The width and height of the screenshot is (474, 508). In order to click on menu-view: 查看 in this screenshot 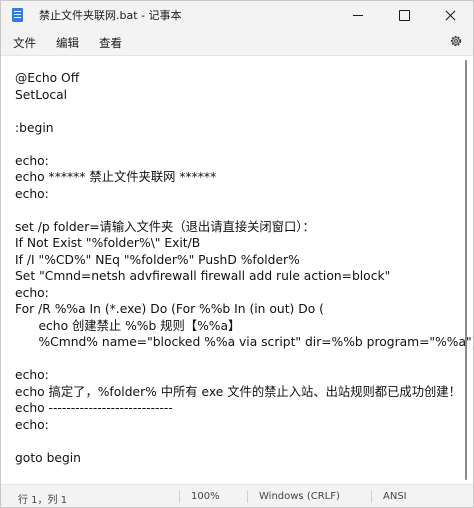, I will do `click(110, 43)`.